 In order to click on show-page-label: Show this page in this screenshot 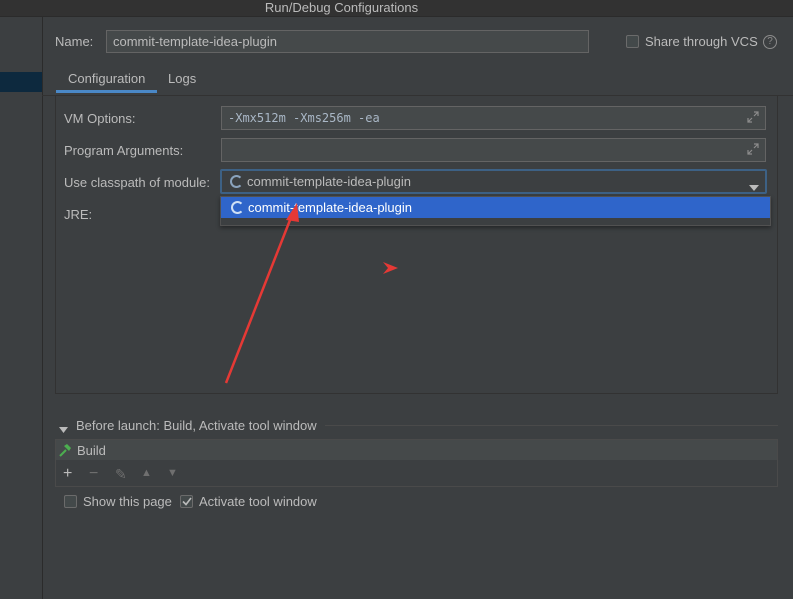, I will do `click(127, 501)`.